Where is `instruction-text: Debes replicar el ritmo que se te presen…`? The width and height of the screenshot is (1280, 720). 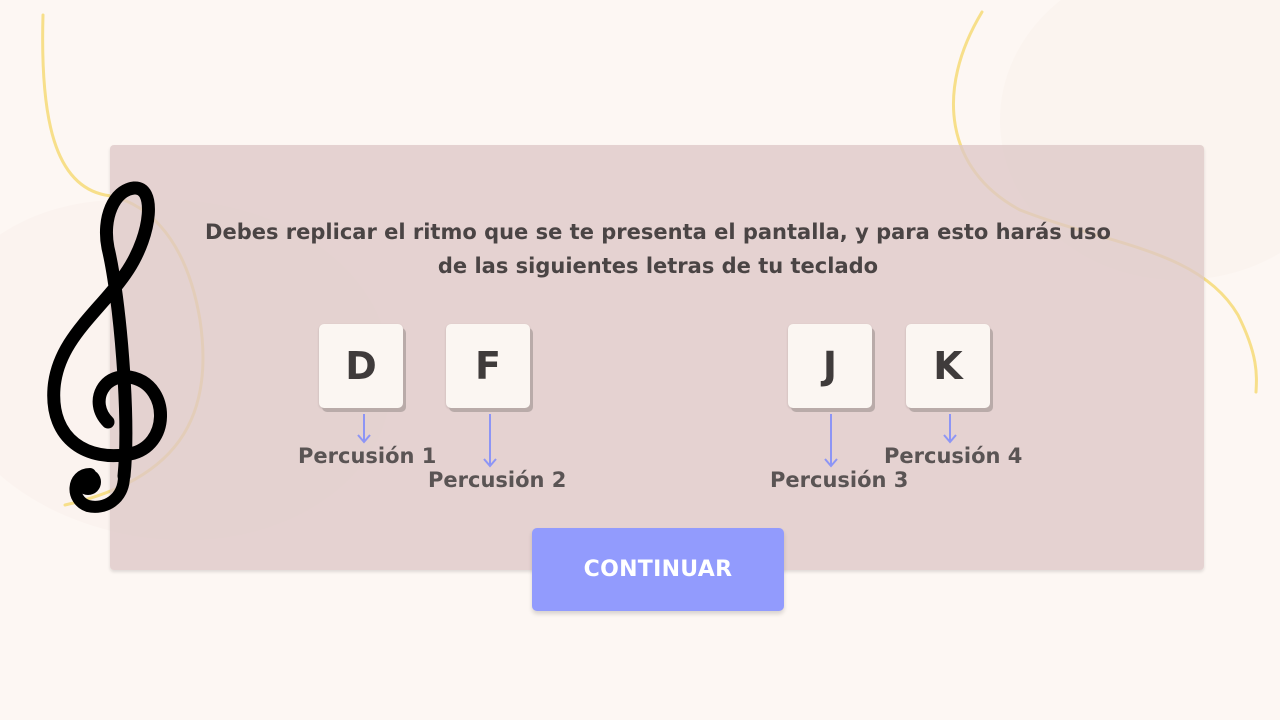 instruction-text: Debes replicar el ritmo que se te presen… is located at coordinates (658, 249).